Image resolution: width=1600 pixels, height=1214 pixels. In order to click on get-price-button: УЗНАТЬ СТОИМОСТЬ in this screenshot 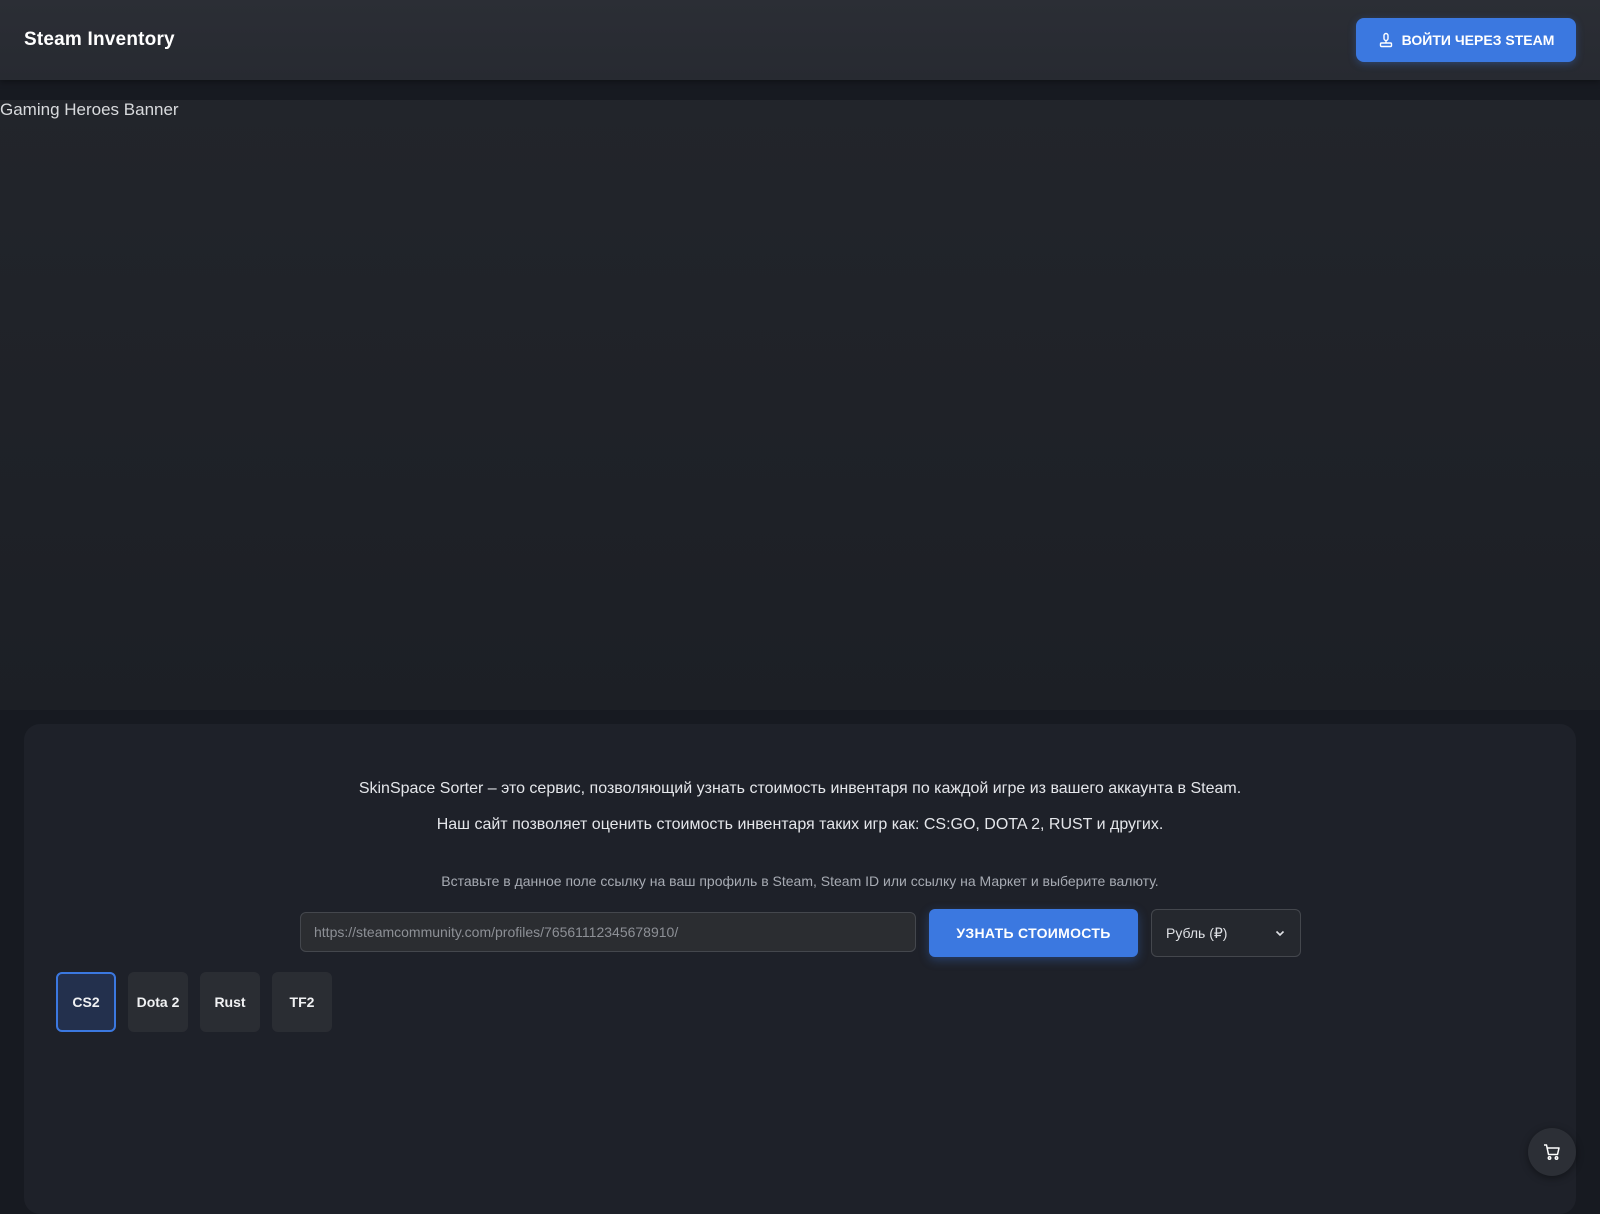, I will do `click(1033, 933)`.